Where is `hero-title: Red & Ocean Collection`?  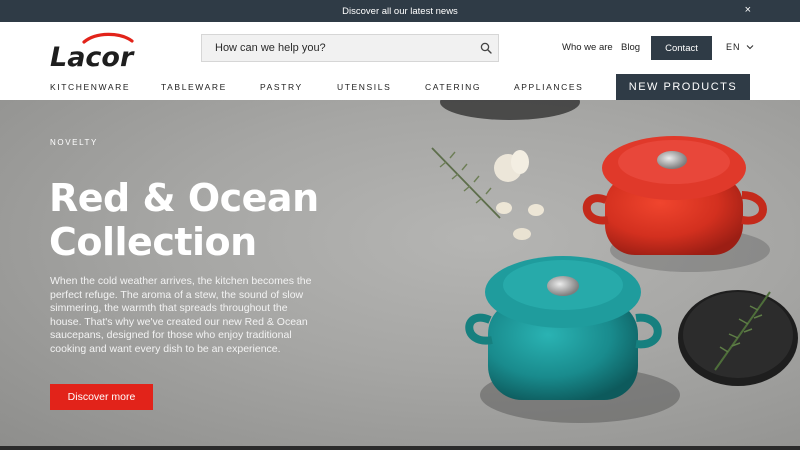
hero-title: Red & Ocean Collection is located at coordinates (214, 220).